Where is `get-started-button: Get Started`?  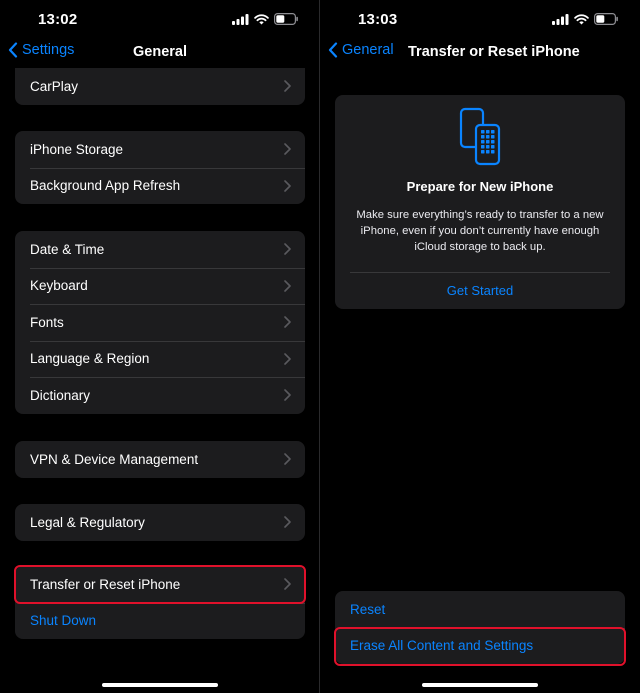
get-started-button: Get Started is located at coordinates (480, 290).